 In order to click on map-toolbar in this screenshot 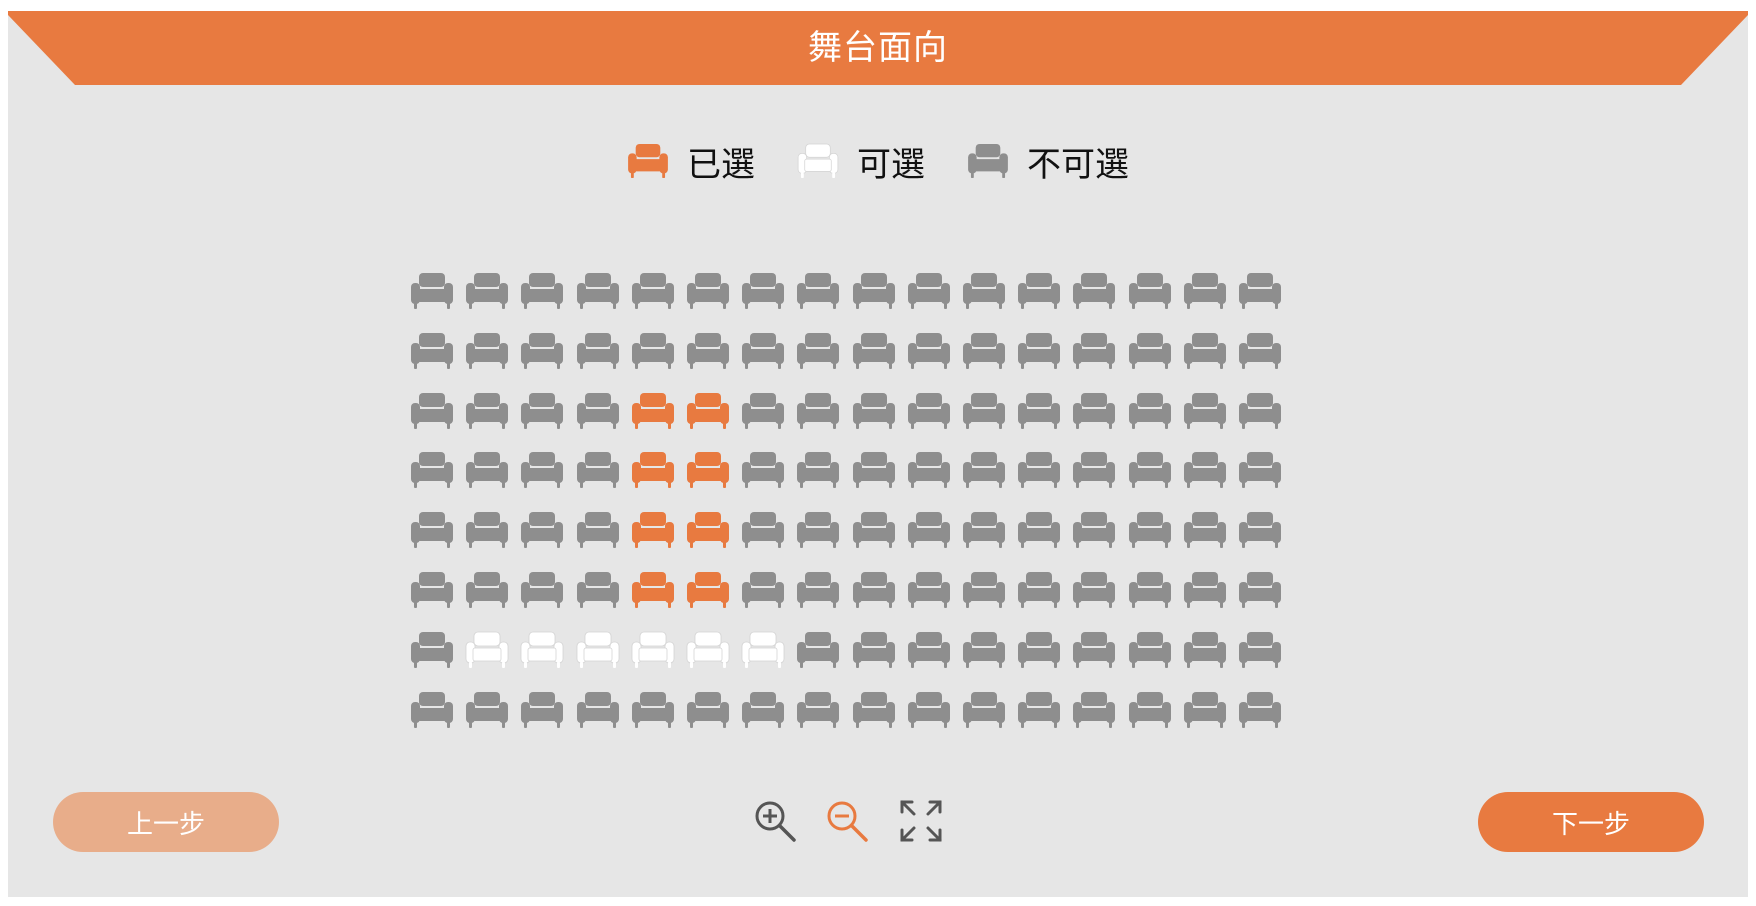, I will do `click(850, 822)`.